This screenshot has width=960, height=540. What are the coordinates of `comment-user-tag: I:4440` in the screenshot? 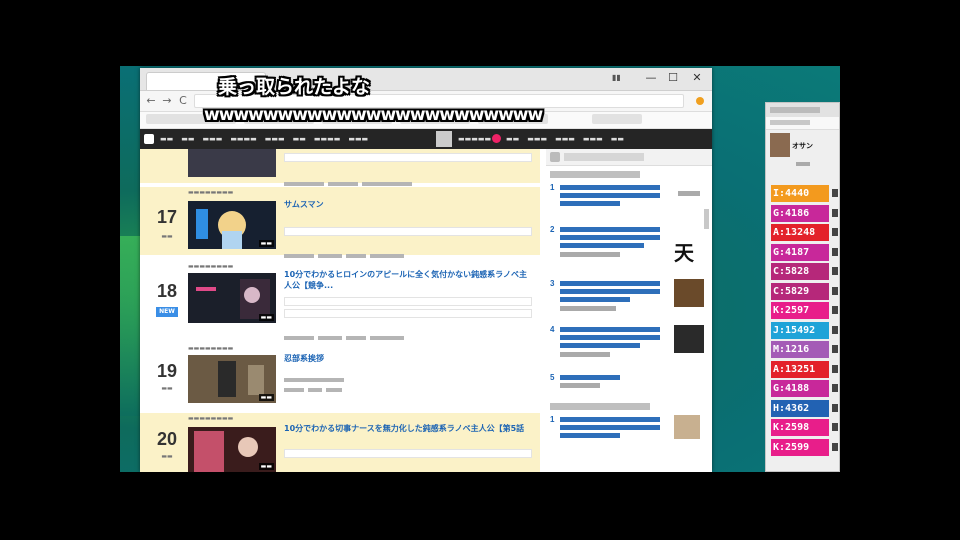 It's located at (800, 193).